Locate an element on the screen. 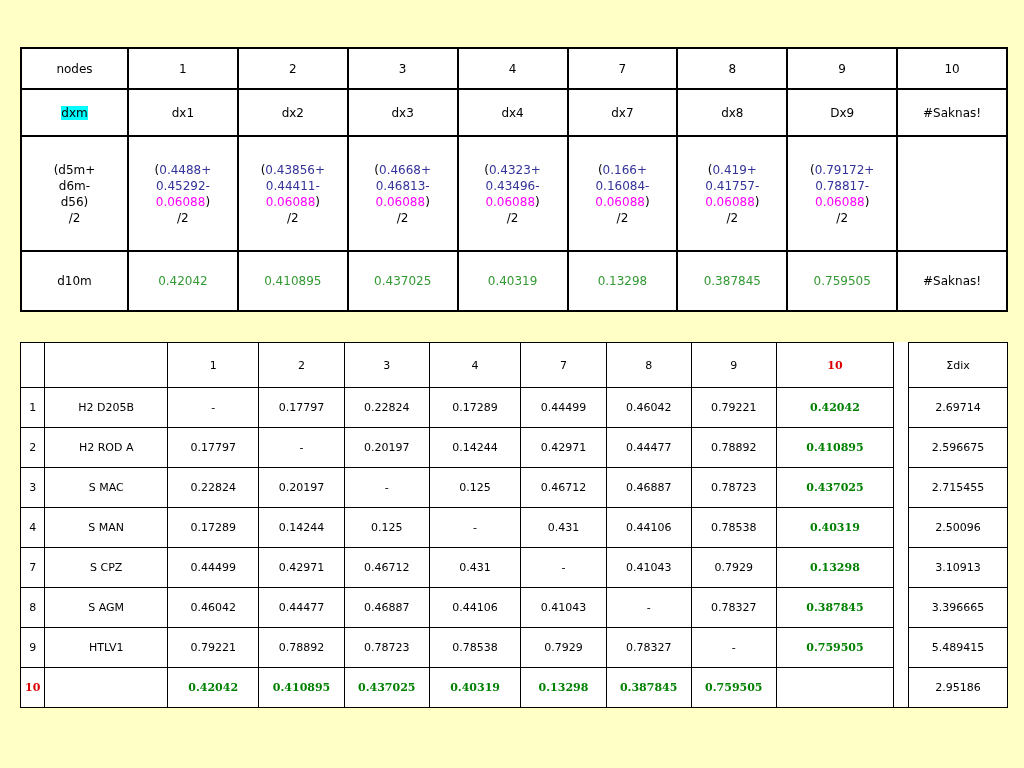 The width and height of the screenshot is (1024, 768). table-cell: 3.10913 is located at coordinates (958, 567).